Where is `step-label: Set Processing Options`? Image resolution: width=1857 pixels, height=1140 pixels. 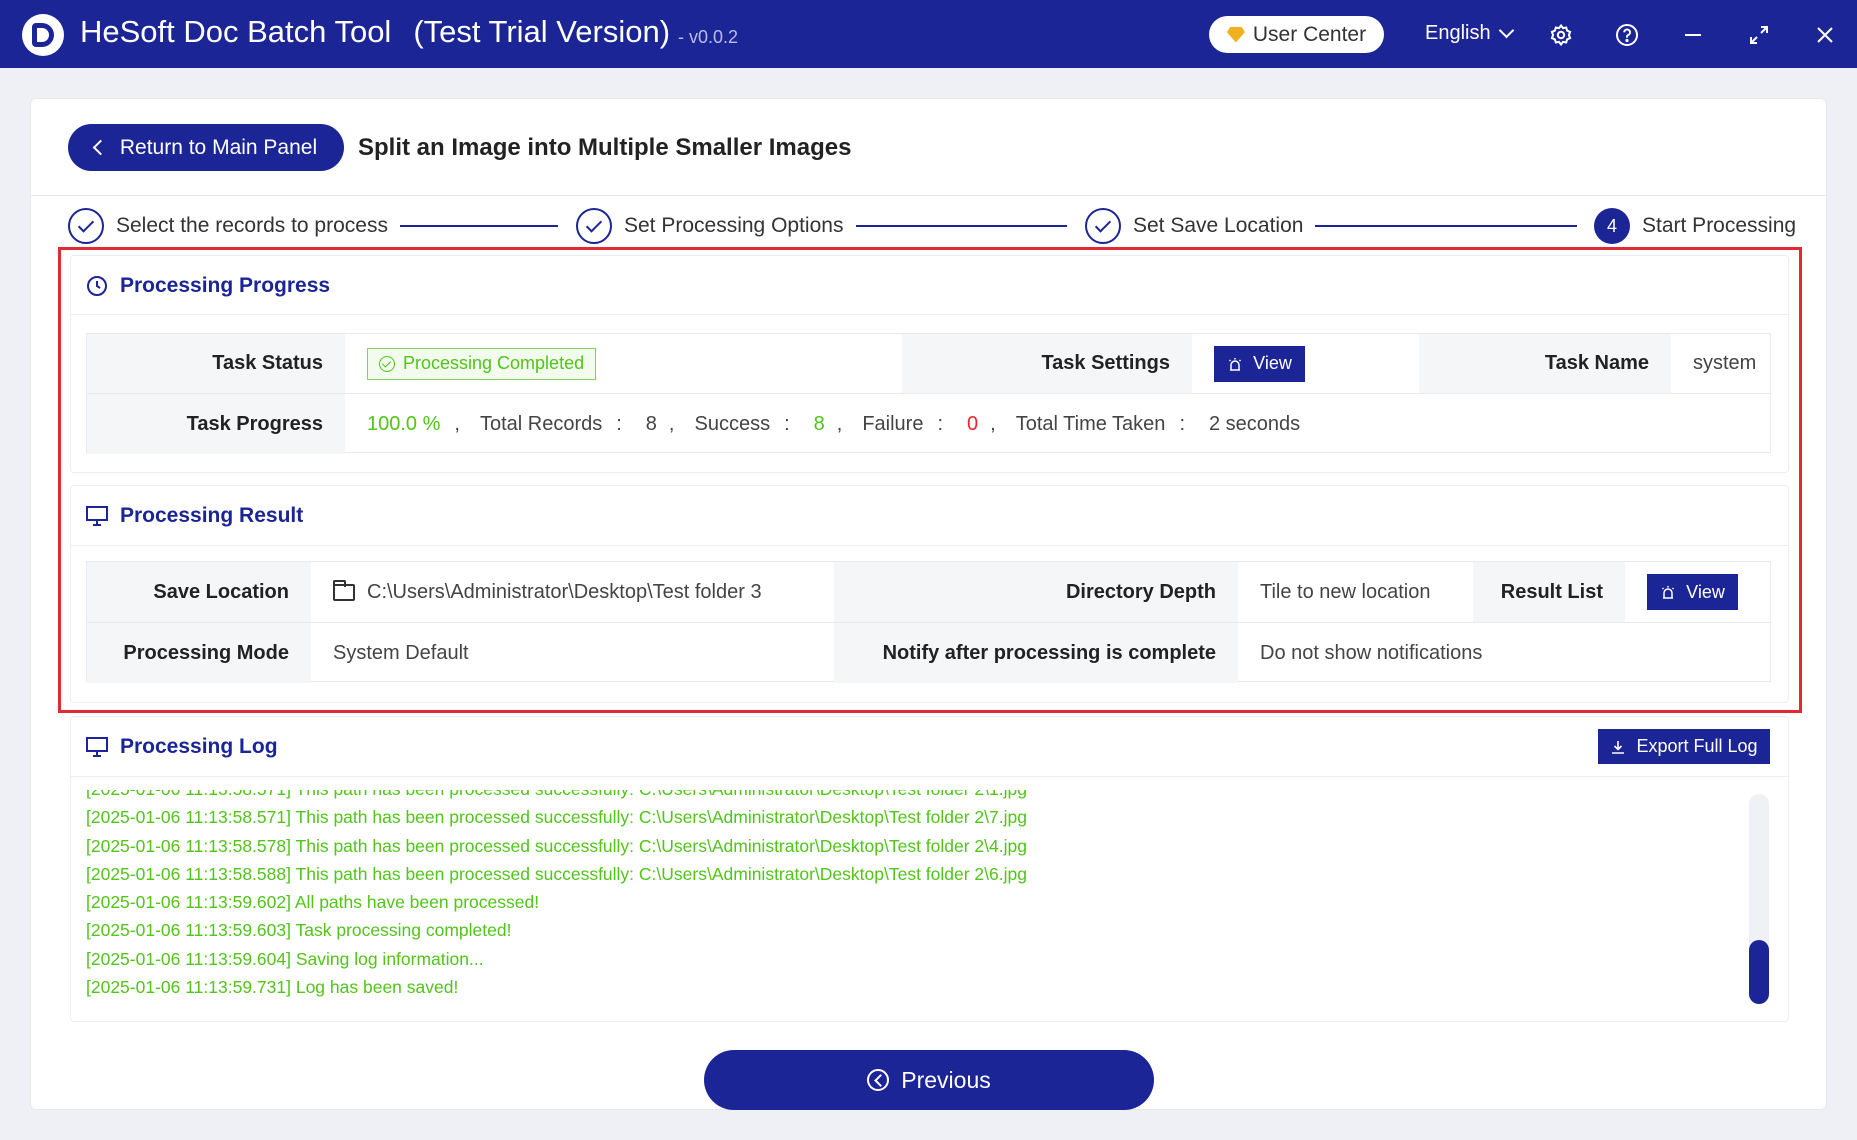
step-label: Set Processing Options is located at coordinates (734, 225).